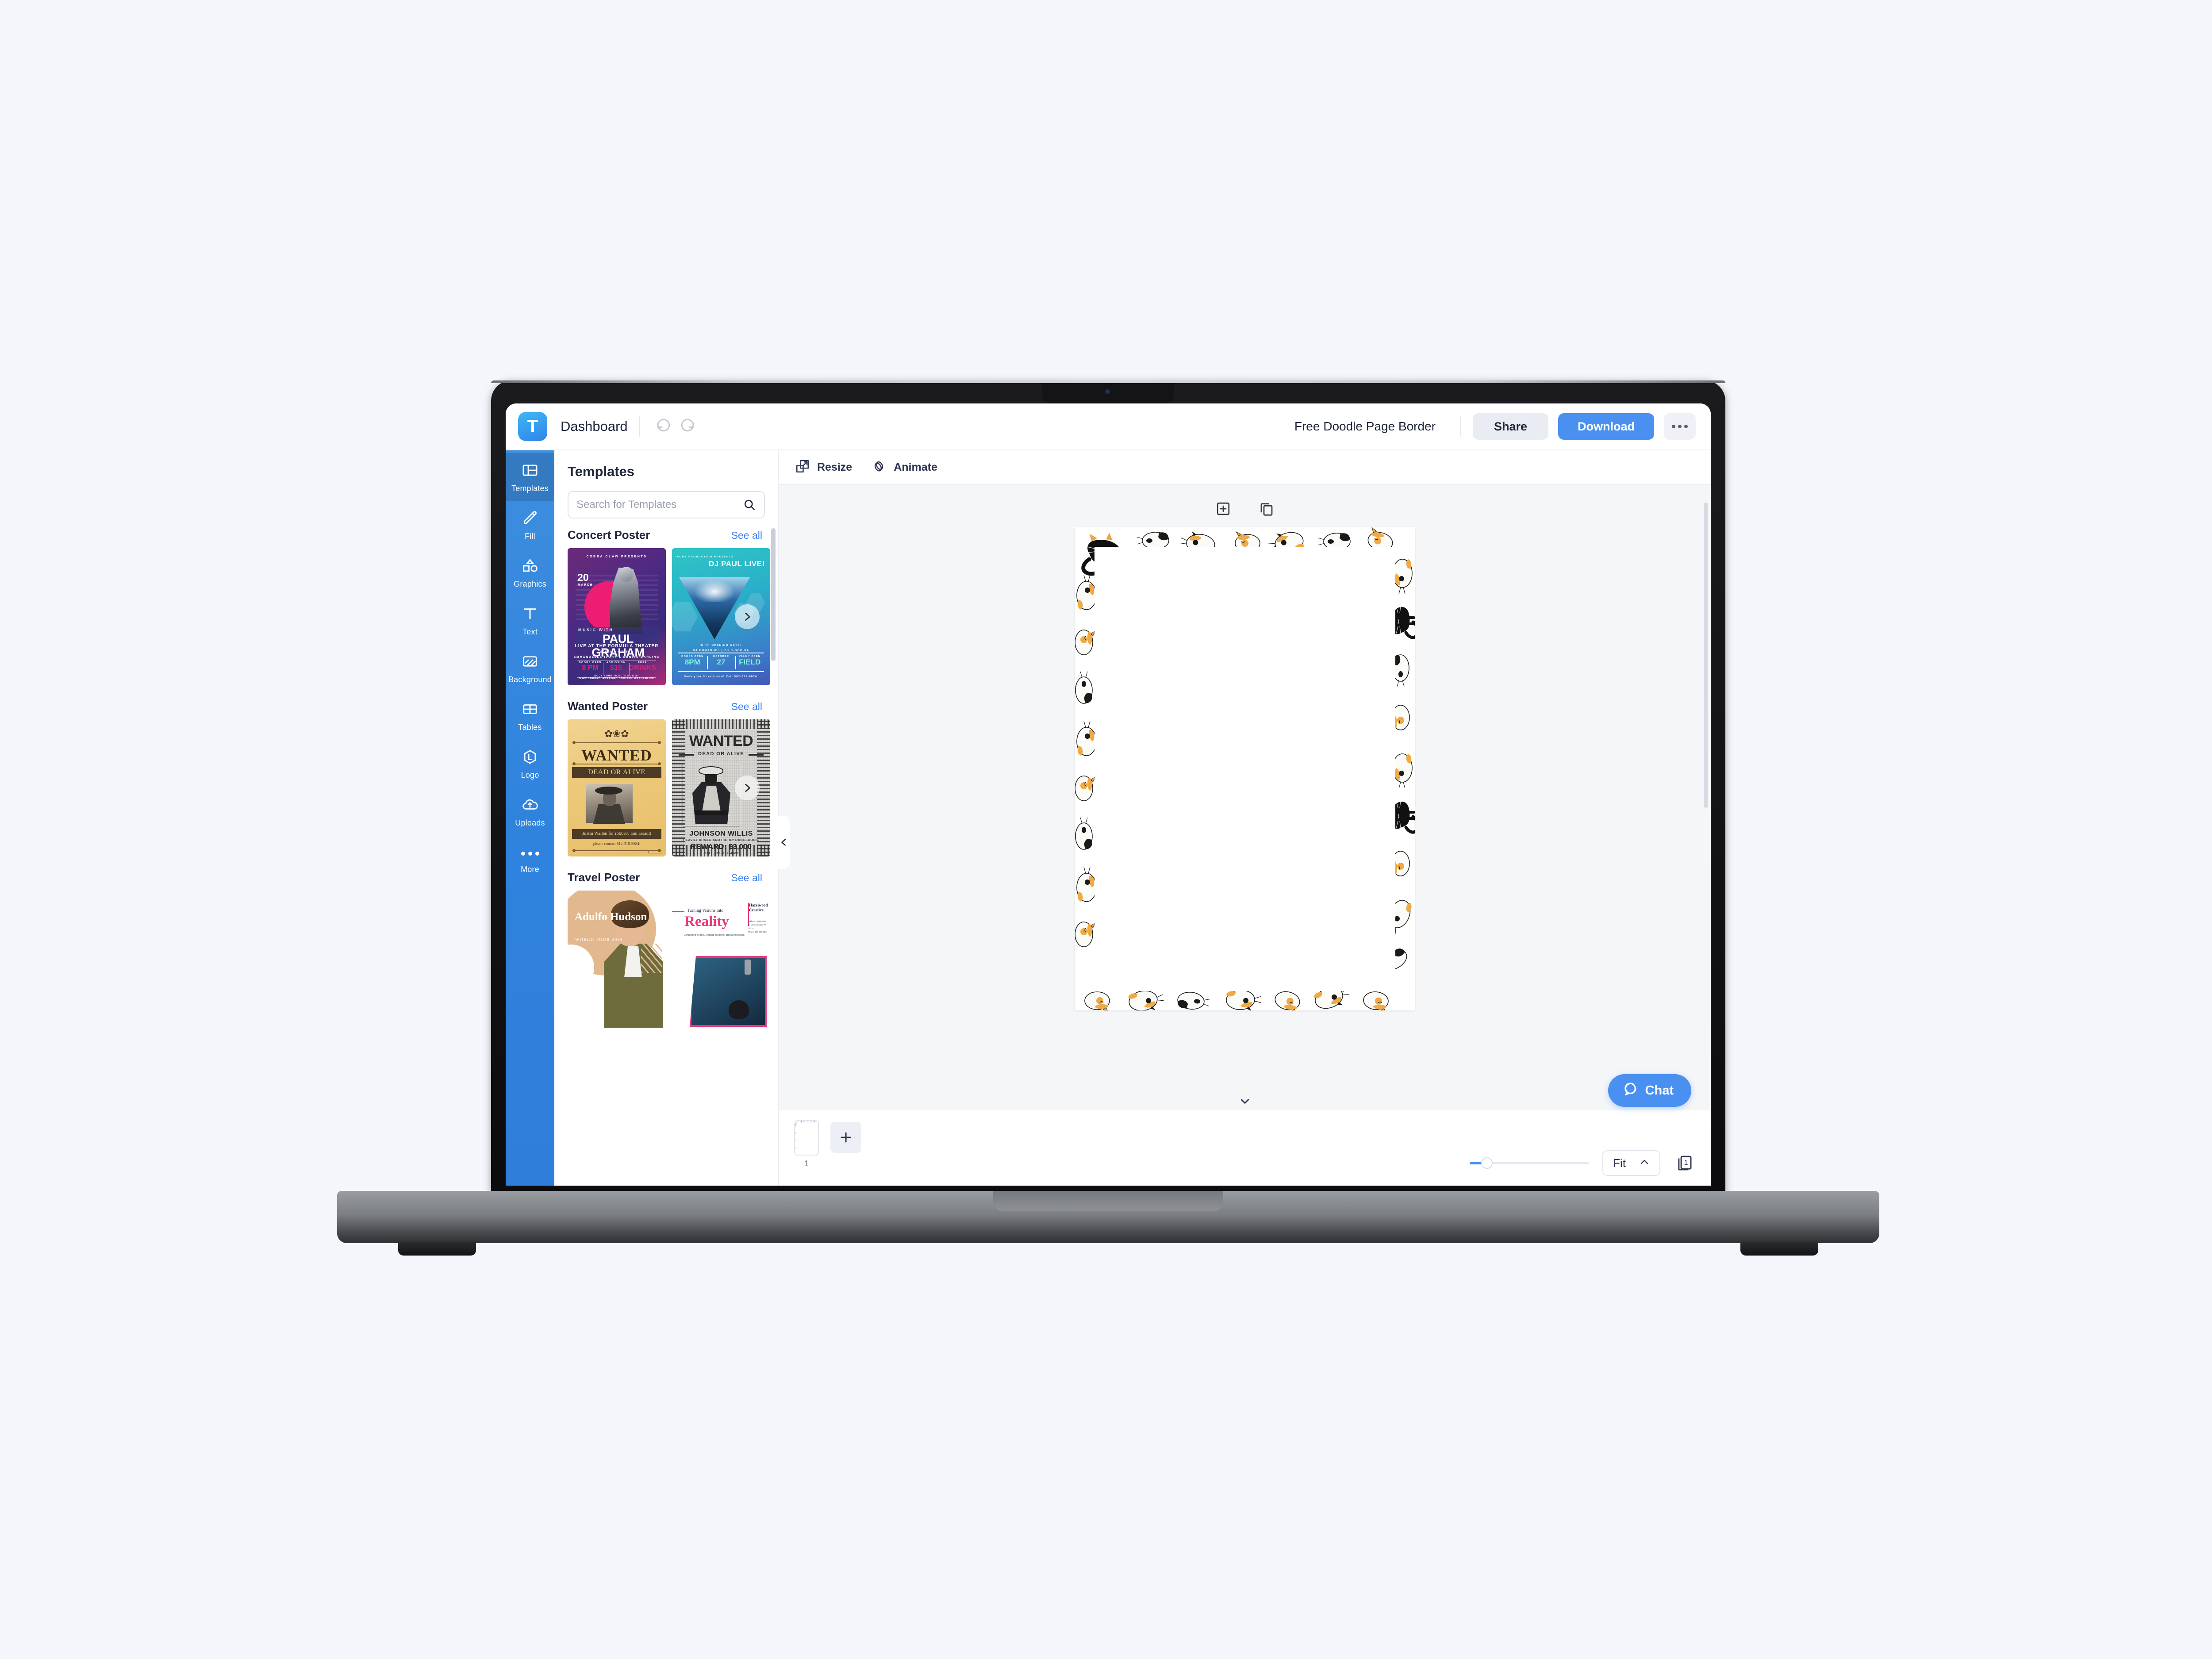 The image size is (2212, 1659). I want to click on add-page-button, so click(846, 1137).